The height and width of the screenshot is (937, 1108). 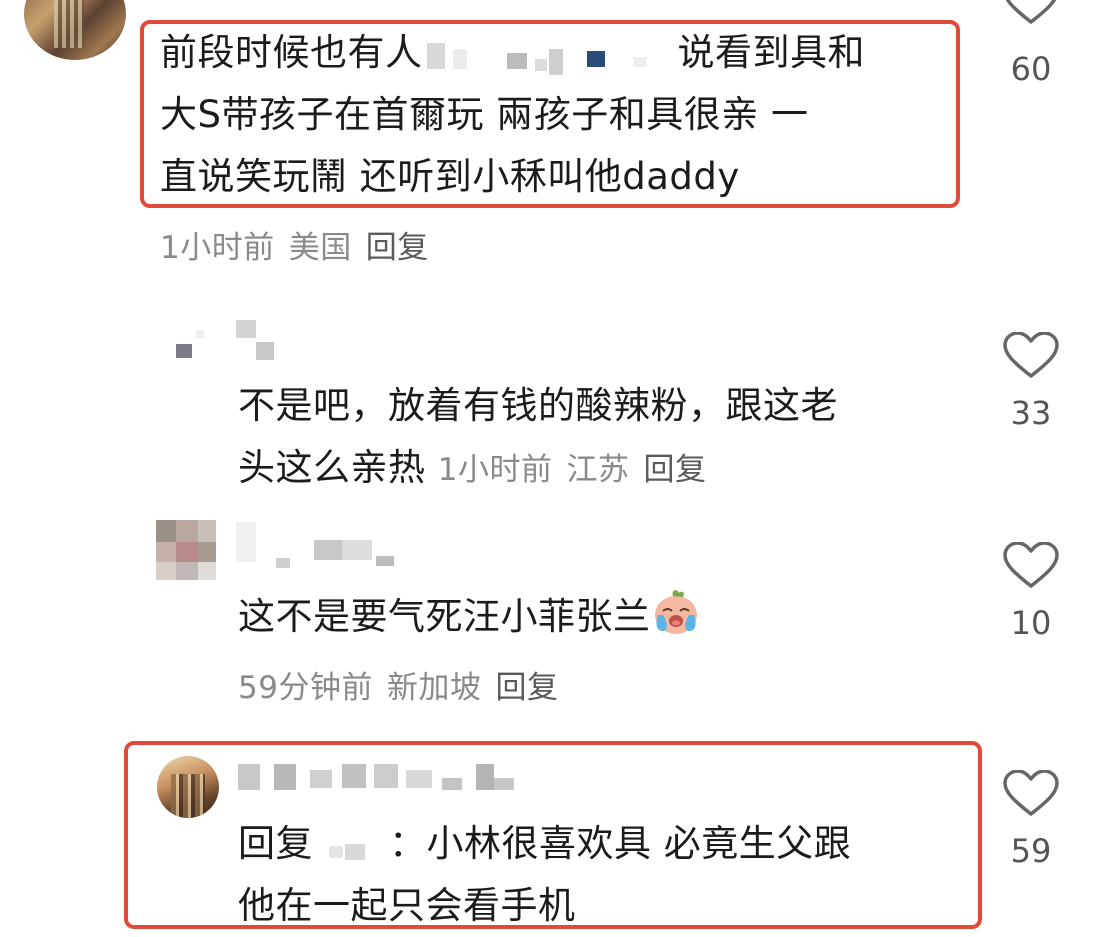 What do you see at coordinates (538, 405) in the screenshot?
I see `comment-text-line: 不是吧，放着有钱的酸辣粉，跟这老` at bounding box center [538, 405].